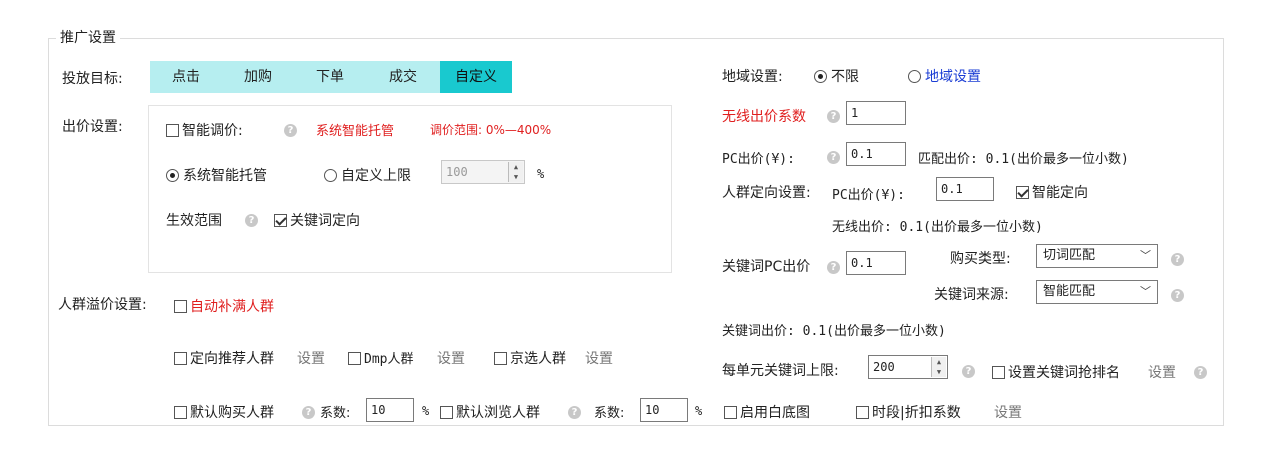 The image size is (1276, 454). I want to click on custom-percent: %, so click(541, 174).